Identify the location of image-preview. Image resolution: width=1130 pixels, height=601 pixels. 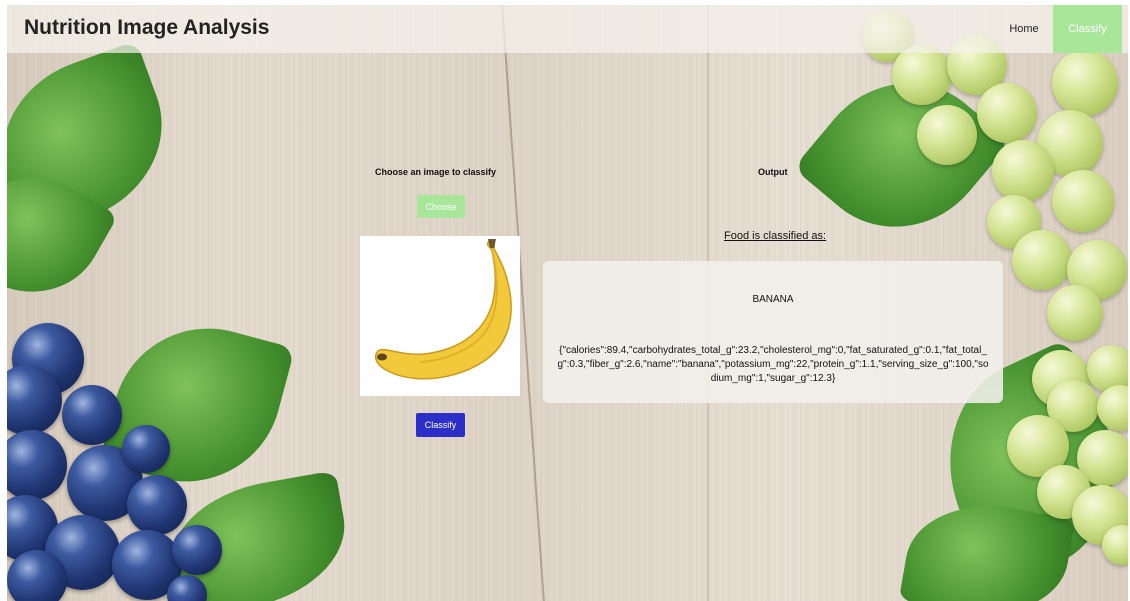
(440, 316).